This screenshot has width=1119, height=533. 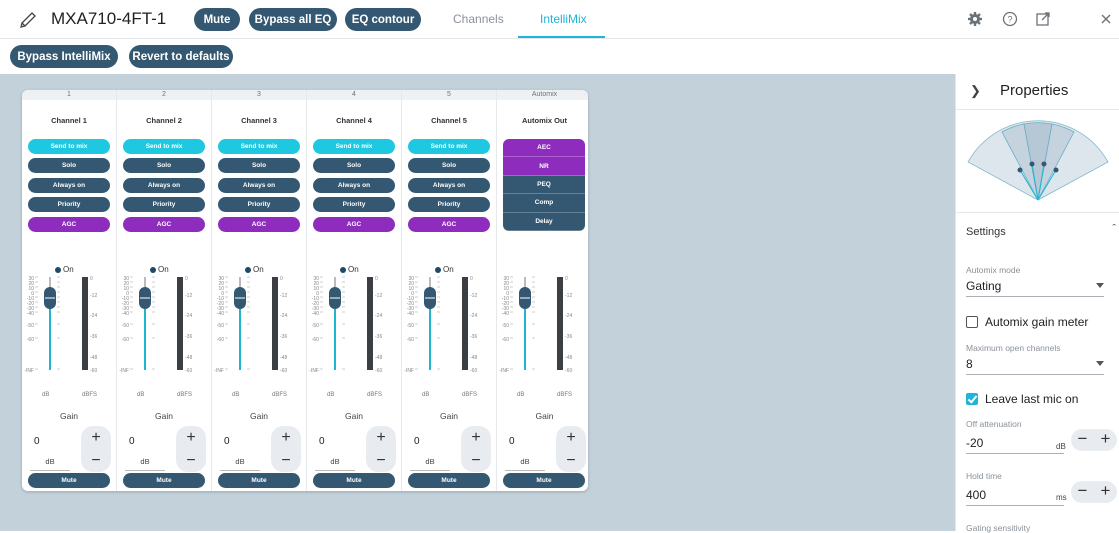 What do you see at coordinates (164, 120) in the screenshot?
I see `channel-name: Channel 2` at bounding box center [164, 120].